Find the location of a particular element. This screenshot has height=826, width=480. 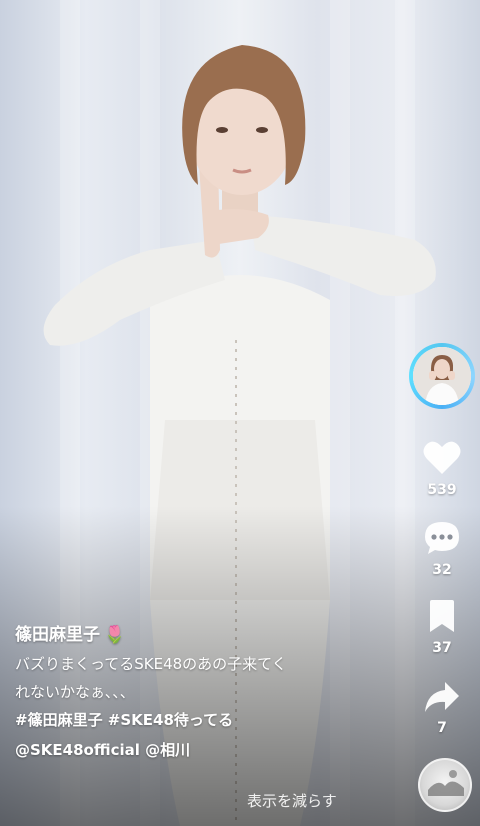

save-count: 37 is located at coordinates (442, 648).